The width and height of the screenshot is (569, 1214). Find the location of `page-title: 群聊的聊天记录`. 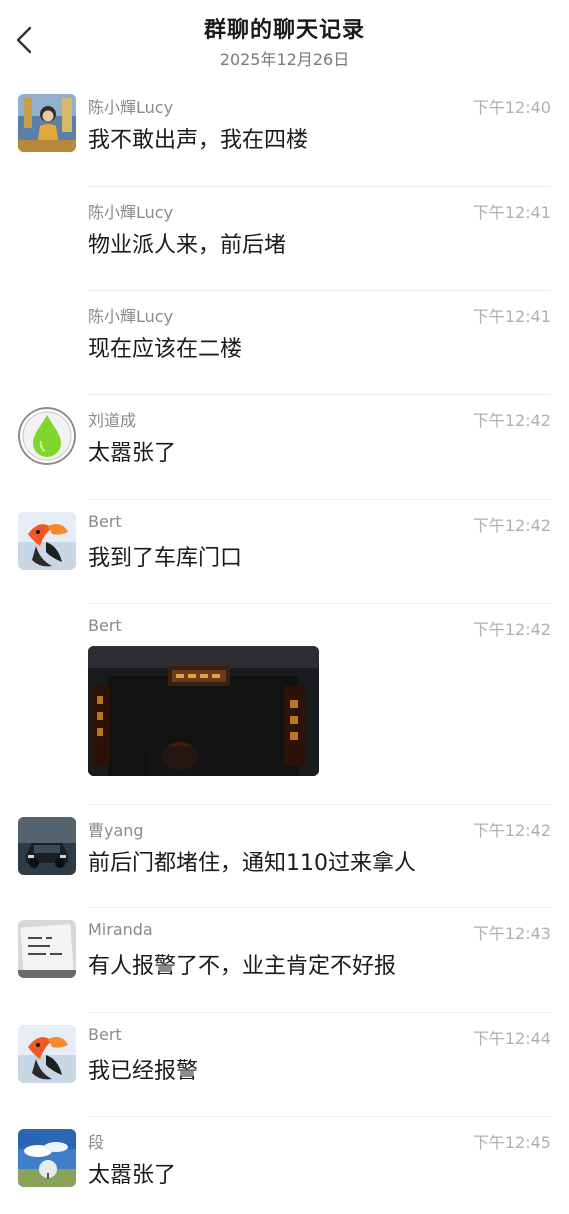

page-title: 群聊的聊天记录 is located at coordinates (284, 30).